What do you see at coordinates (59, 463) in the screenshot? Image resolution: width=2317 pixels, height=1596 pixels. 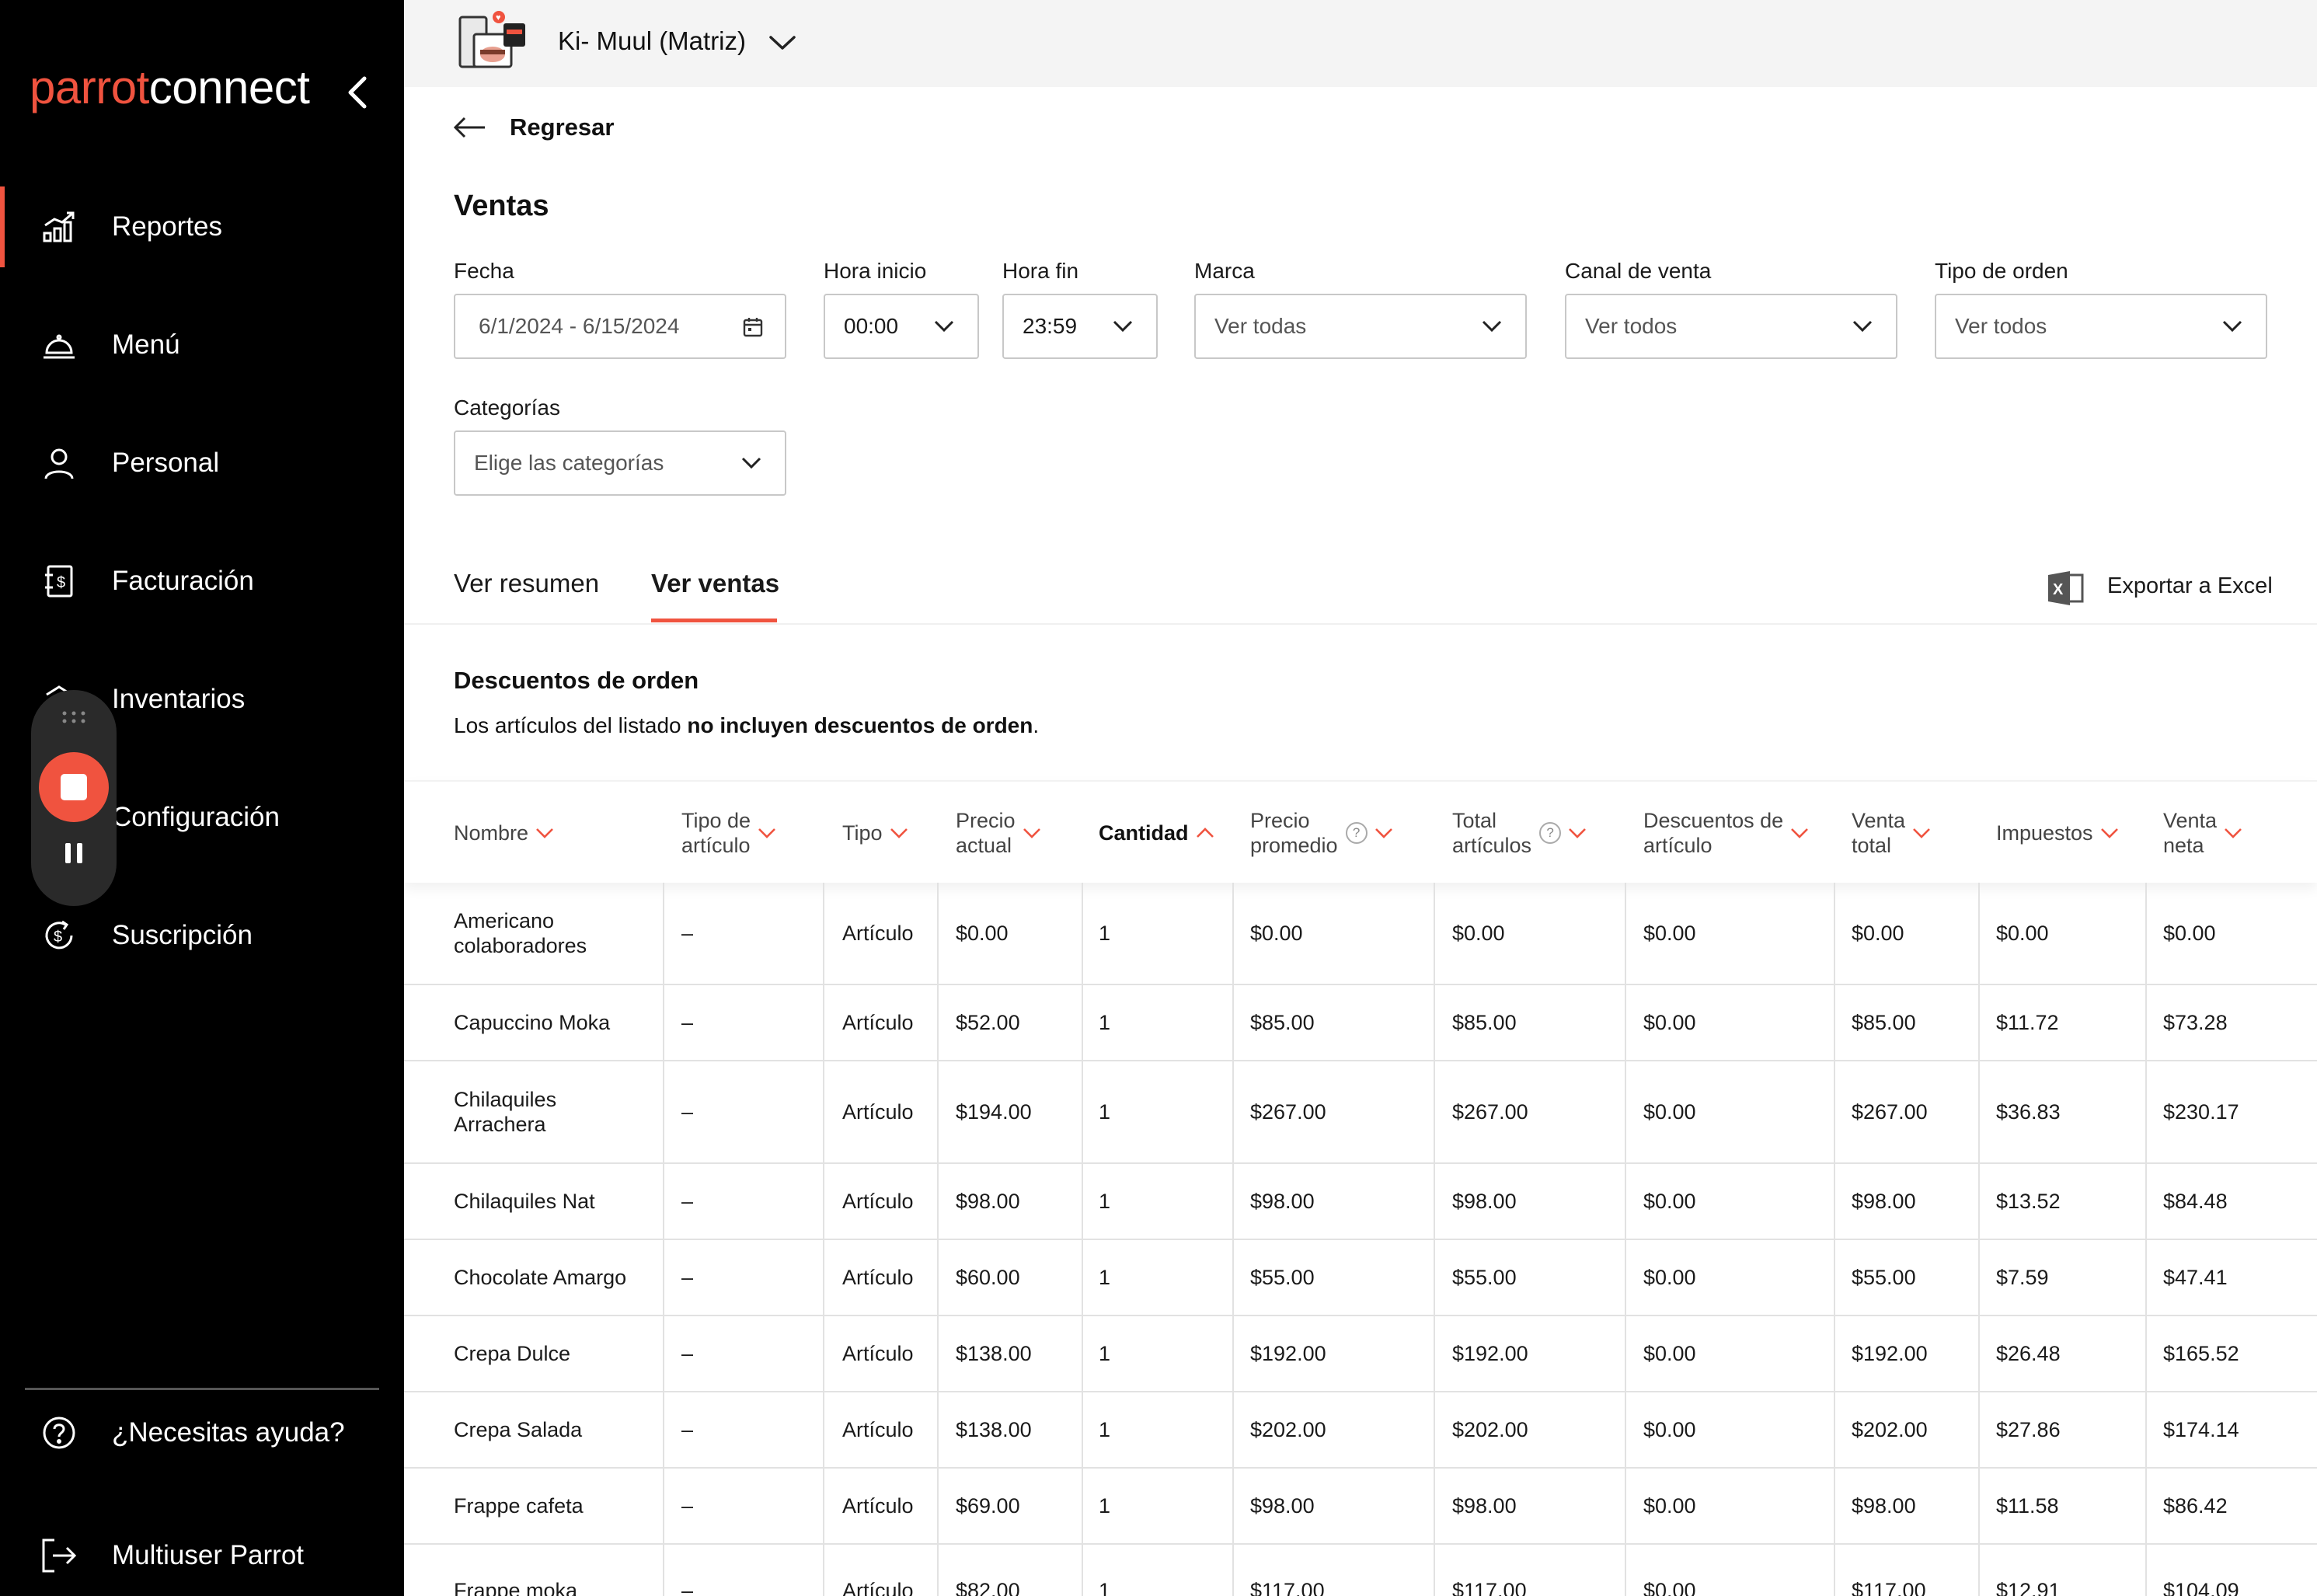 I see `user-icon` at bounding box center [59, 463].